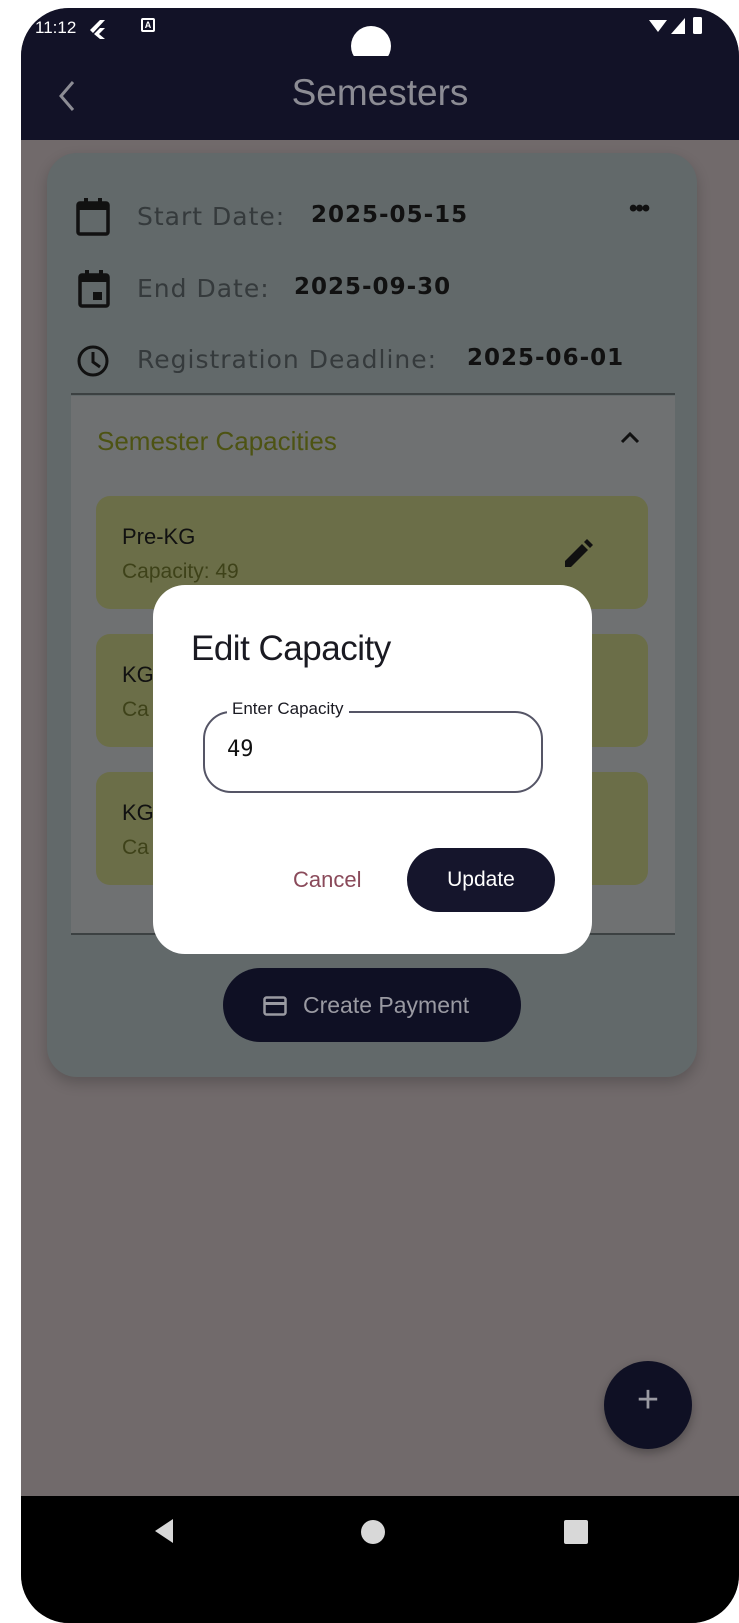 The width and height of the screenshot is (739, 1623). I want to click on chevron-up-icon, so click(630, 440).